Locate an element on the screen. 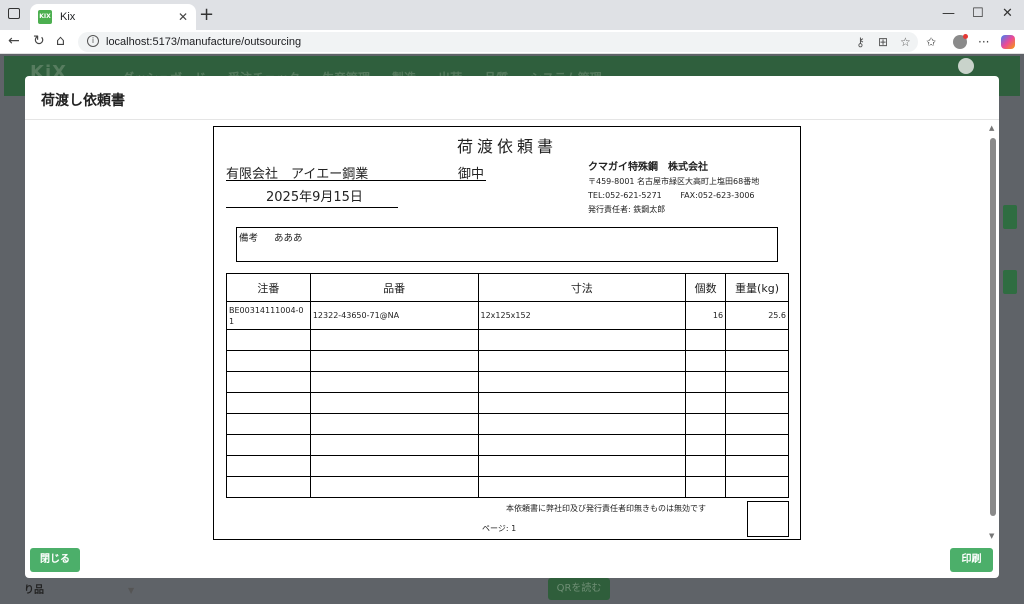 This screenshot has width=1024, height=604. close-window-icon: ✕ is located at coordinates (1007, 13).